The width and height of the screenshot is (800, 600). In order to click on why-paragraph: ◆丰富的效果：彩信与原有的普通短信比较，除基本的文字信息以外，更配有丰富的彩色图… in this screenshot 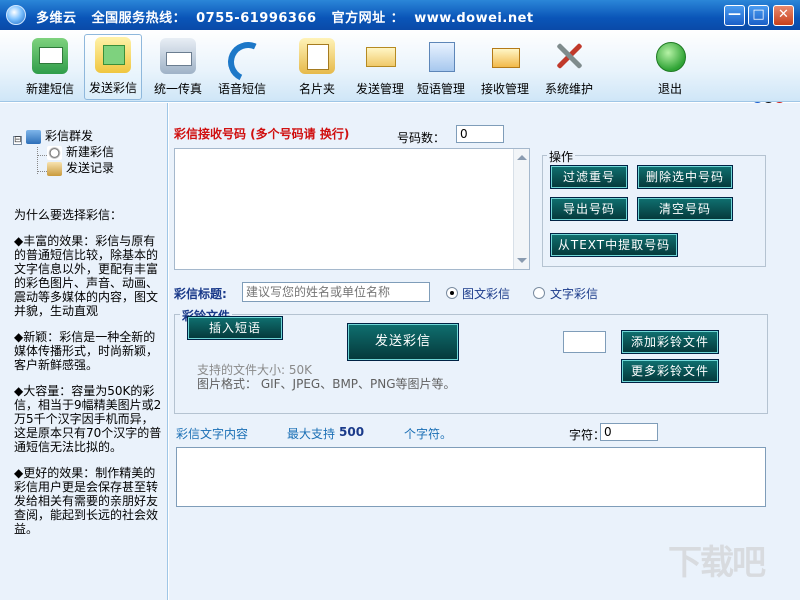, I will do `click(86, 276)`.